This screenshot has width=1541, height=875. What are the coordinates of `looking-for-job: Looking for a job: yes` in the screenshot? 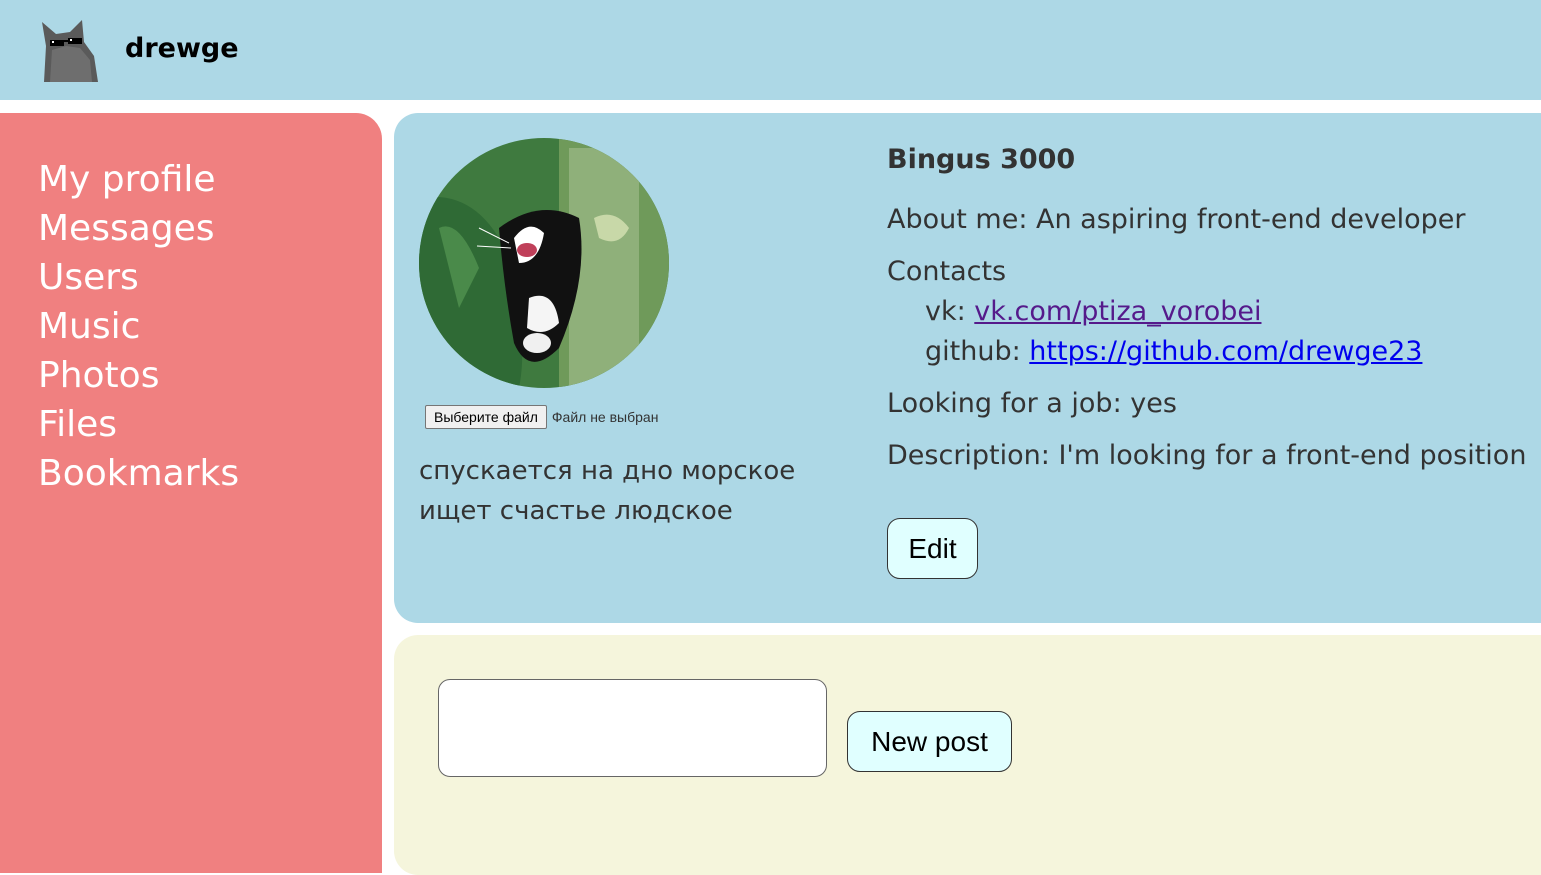 It's located at (1032, 403).